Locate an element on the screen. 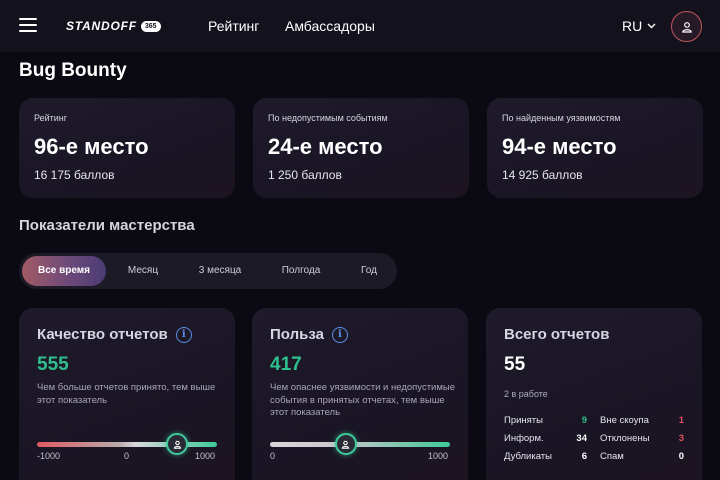  mastery-section-title: Показатели мастерства is located at coordinates (107, 225).